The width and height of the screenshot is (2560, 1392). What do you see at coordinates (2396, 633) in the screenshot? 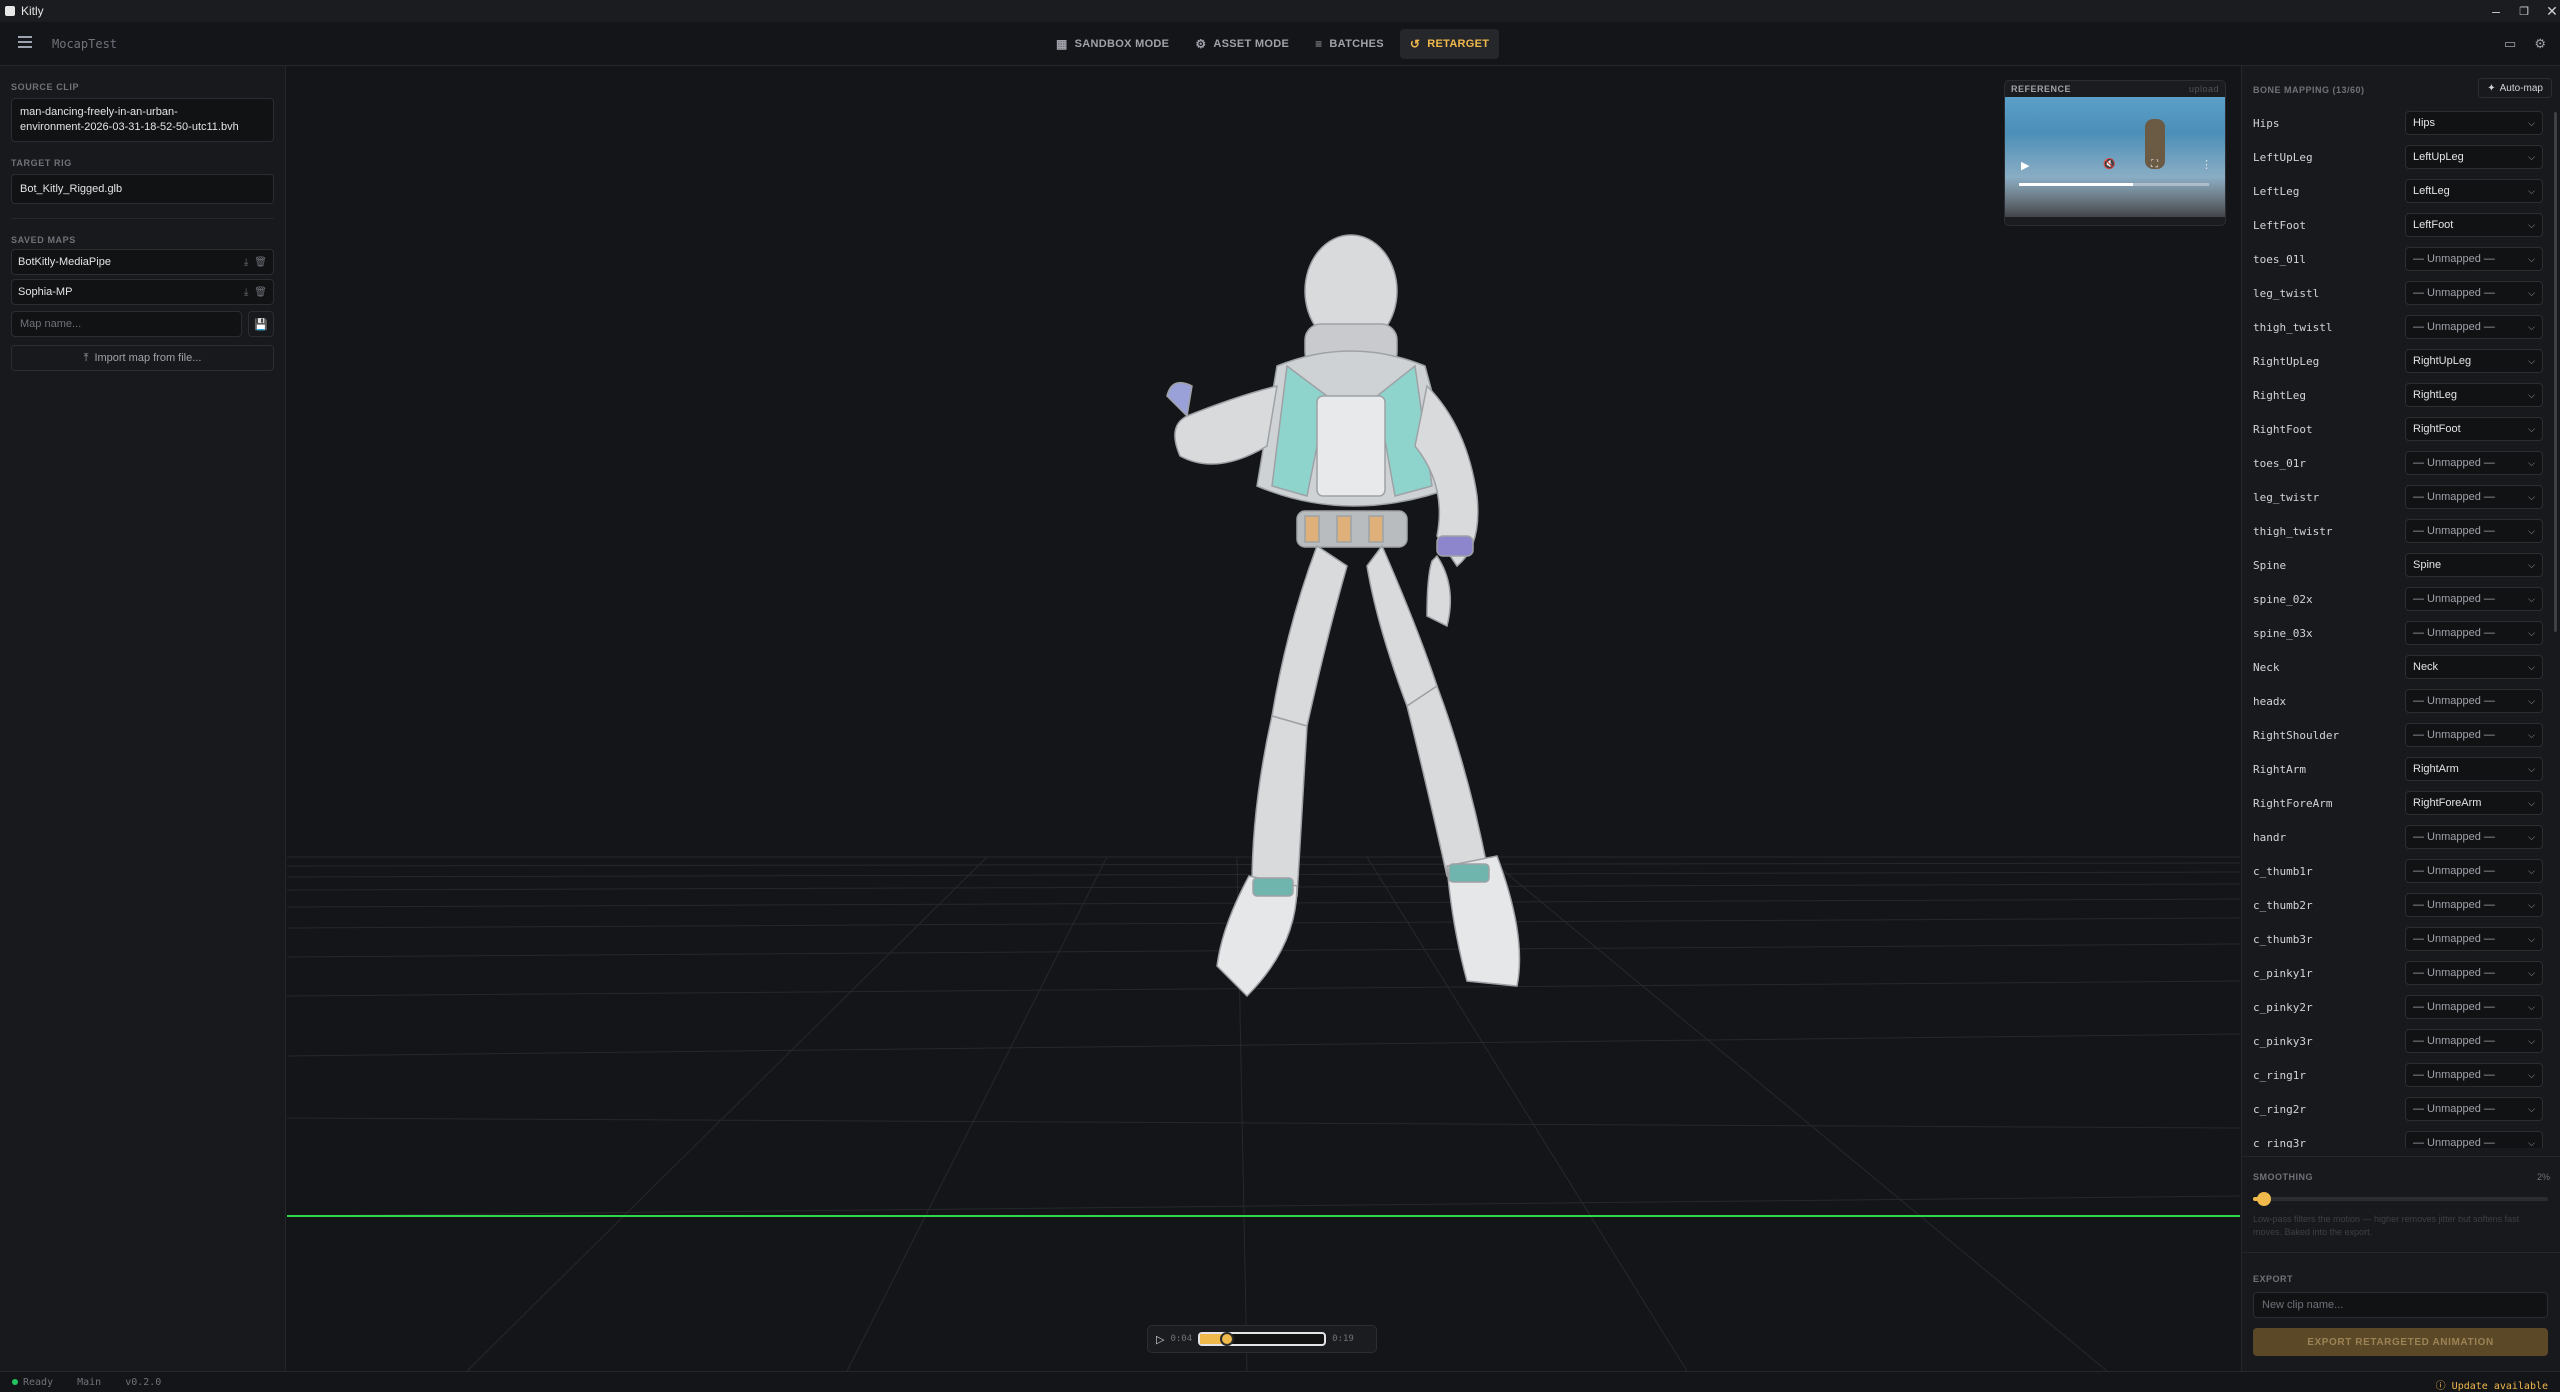
I see `bone-row: spine_03x — Unmapped — ⌵` at bounding box center [2396, 633].